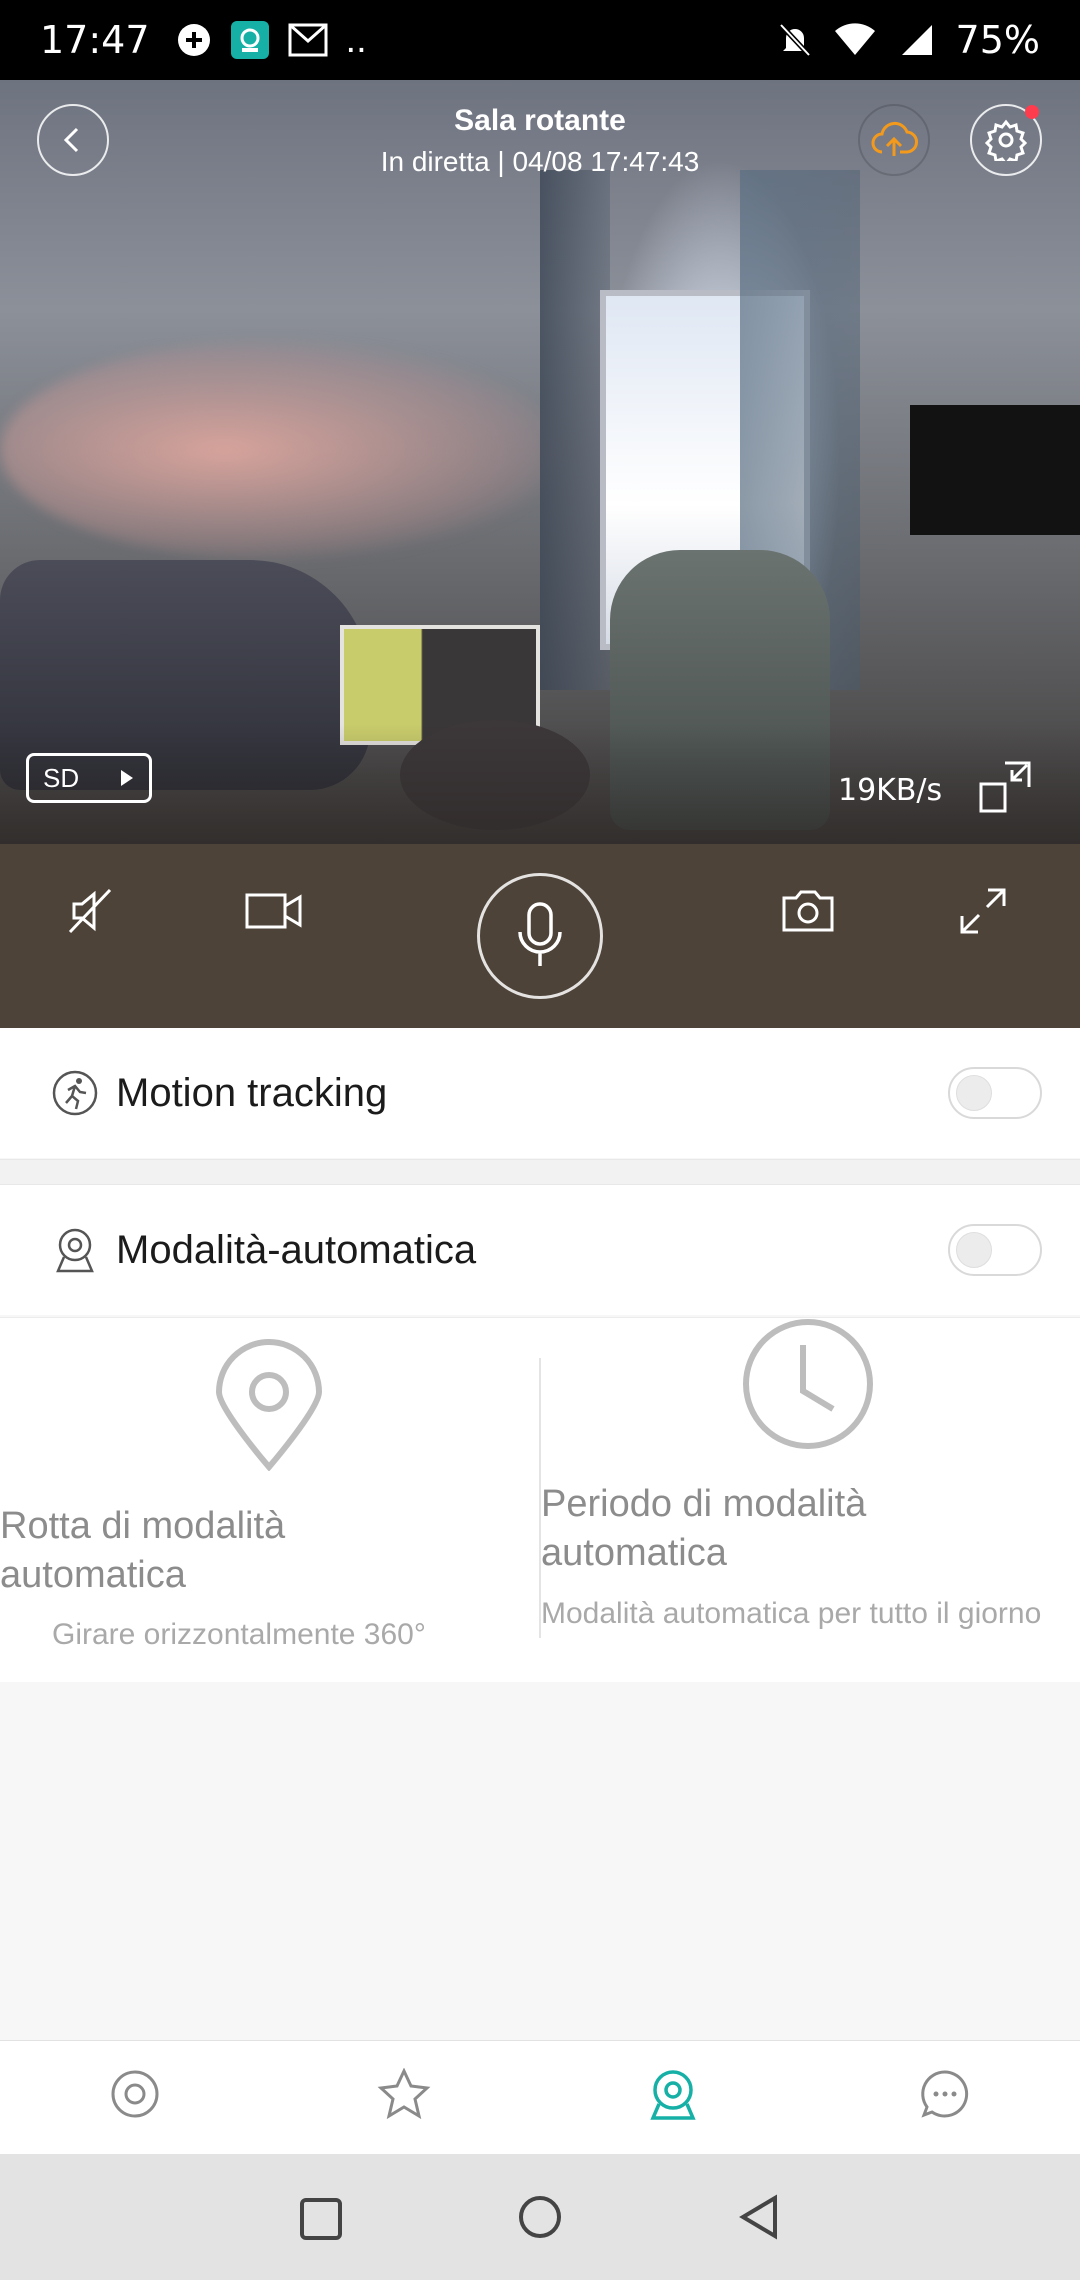 This screenshot has width=1080, height=2280. I want to click on section-separator, so click(540, 1172).